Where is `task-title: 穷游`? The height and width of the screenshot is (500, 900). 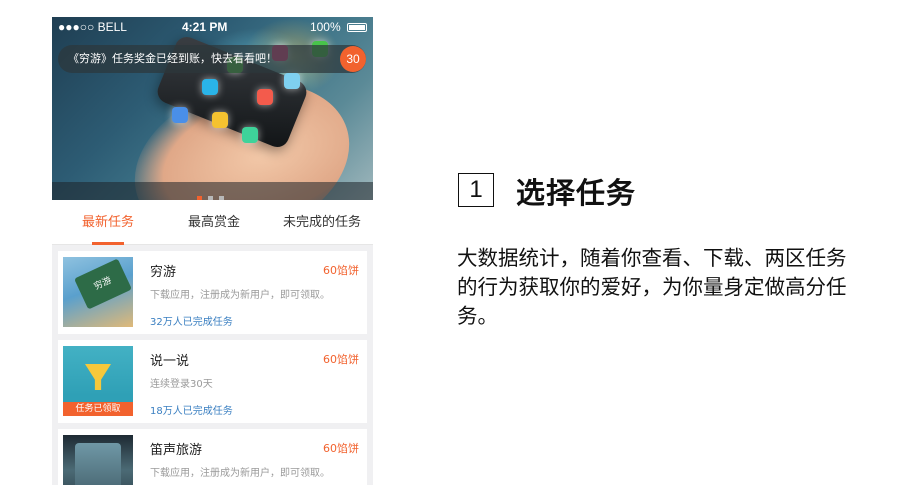 task-title: 穷游 is located at coordinates (163, 272).